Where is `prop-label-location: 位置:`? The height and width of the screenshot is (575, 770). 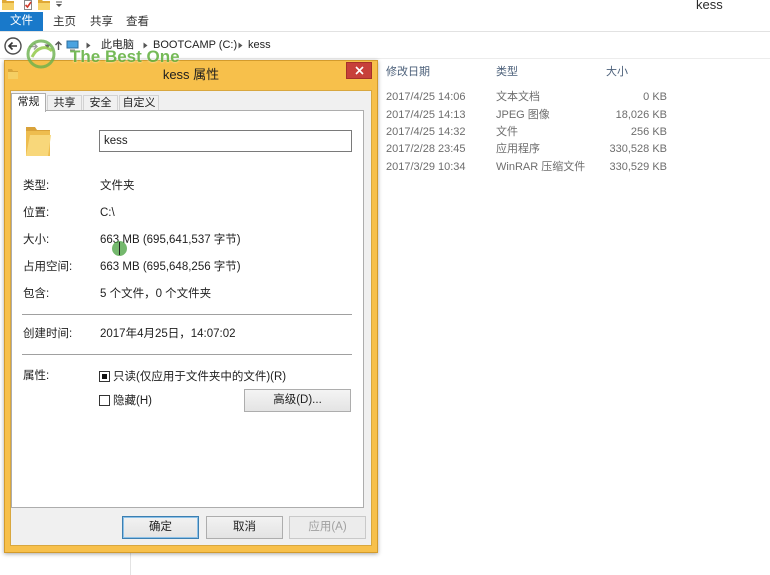 prop-label-location: 位置: is located at coordinates (36, 213).